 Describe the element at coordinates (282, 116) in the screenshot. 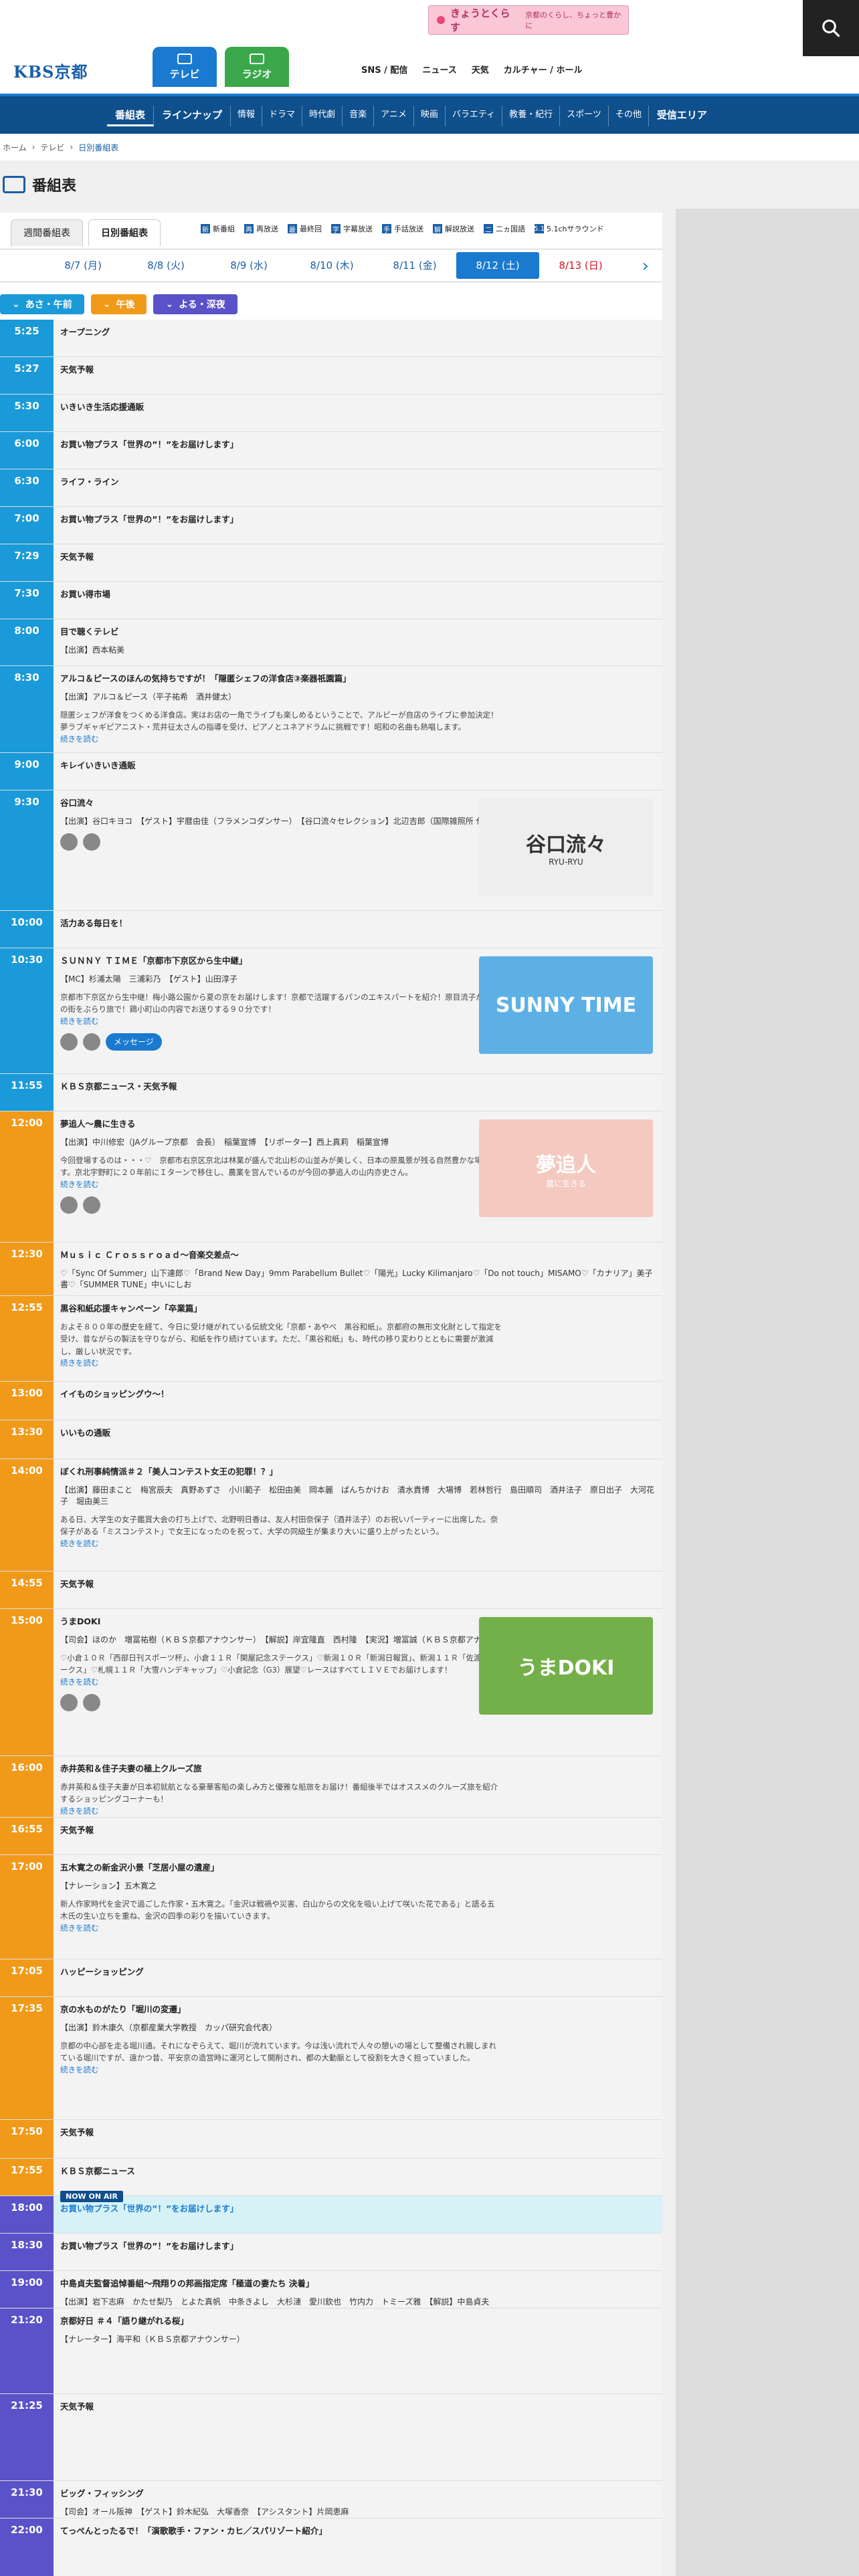

I see `nav-item: ドラマ` at that location.